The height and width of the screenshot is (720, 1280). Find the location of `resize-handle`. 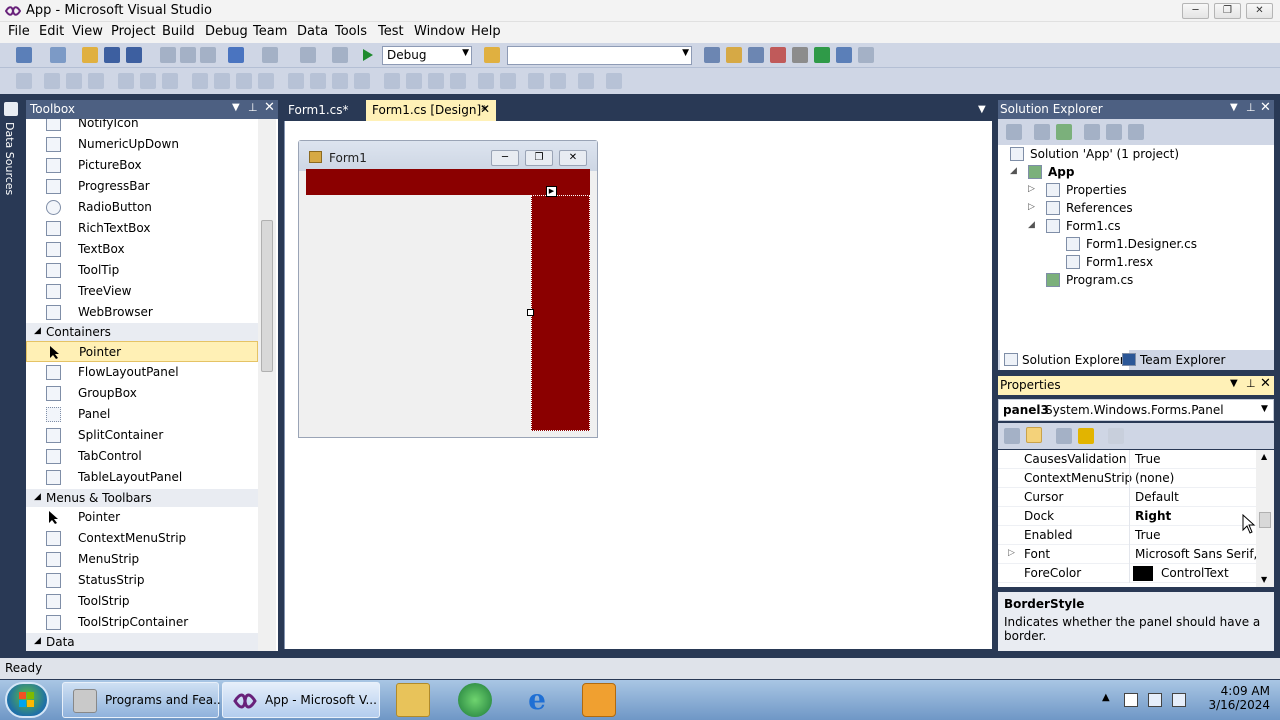

resize-handle is located at coordinates (530, 312).